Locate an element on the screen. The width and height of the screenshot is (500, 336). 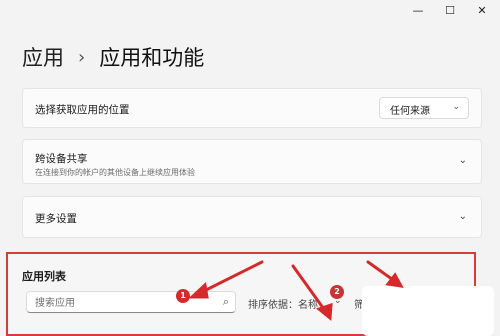
install-location-card: 选择获取应用的位置 任何来源 ⌄ is located at coordinates (252, 108).